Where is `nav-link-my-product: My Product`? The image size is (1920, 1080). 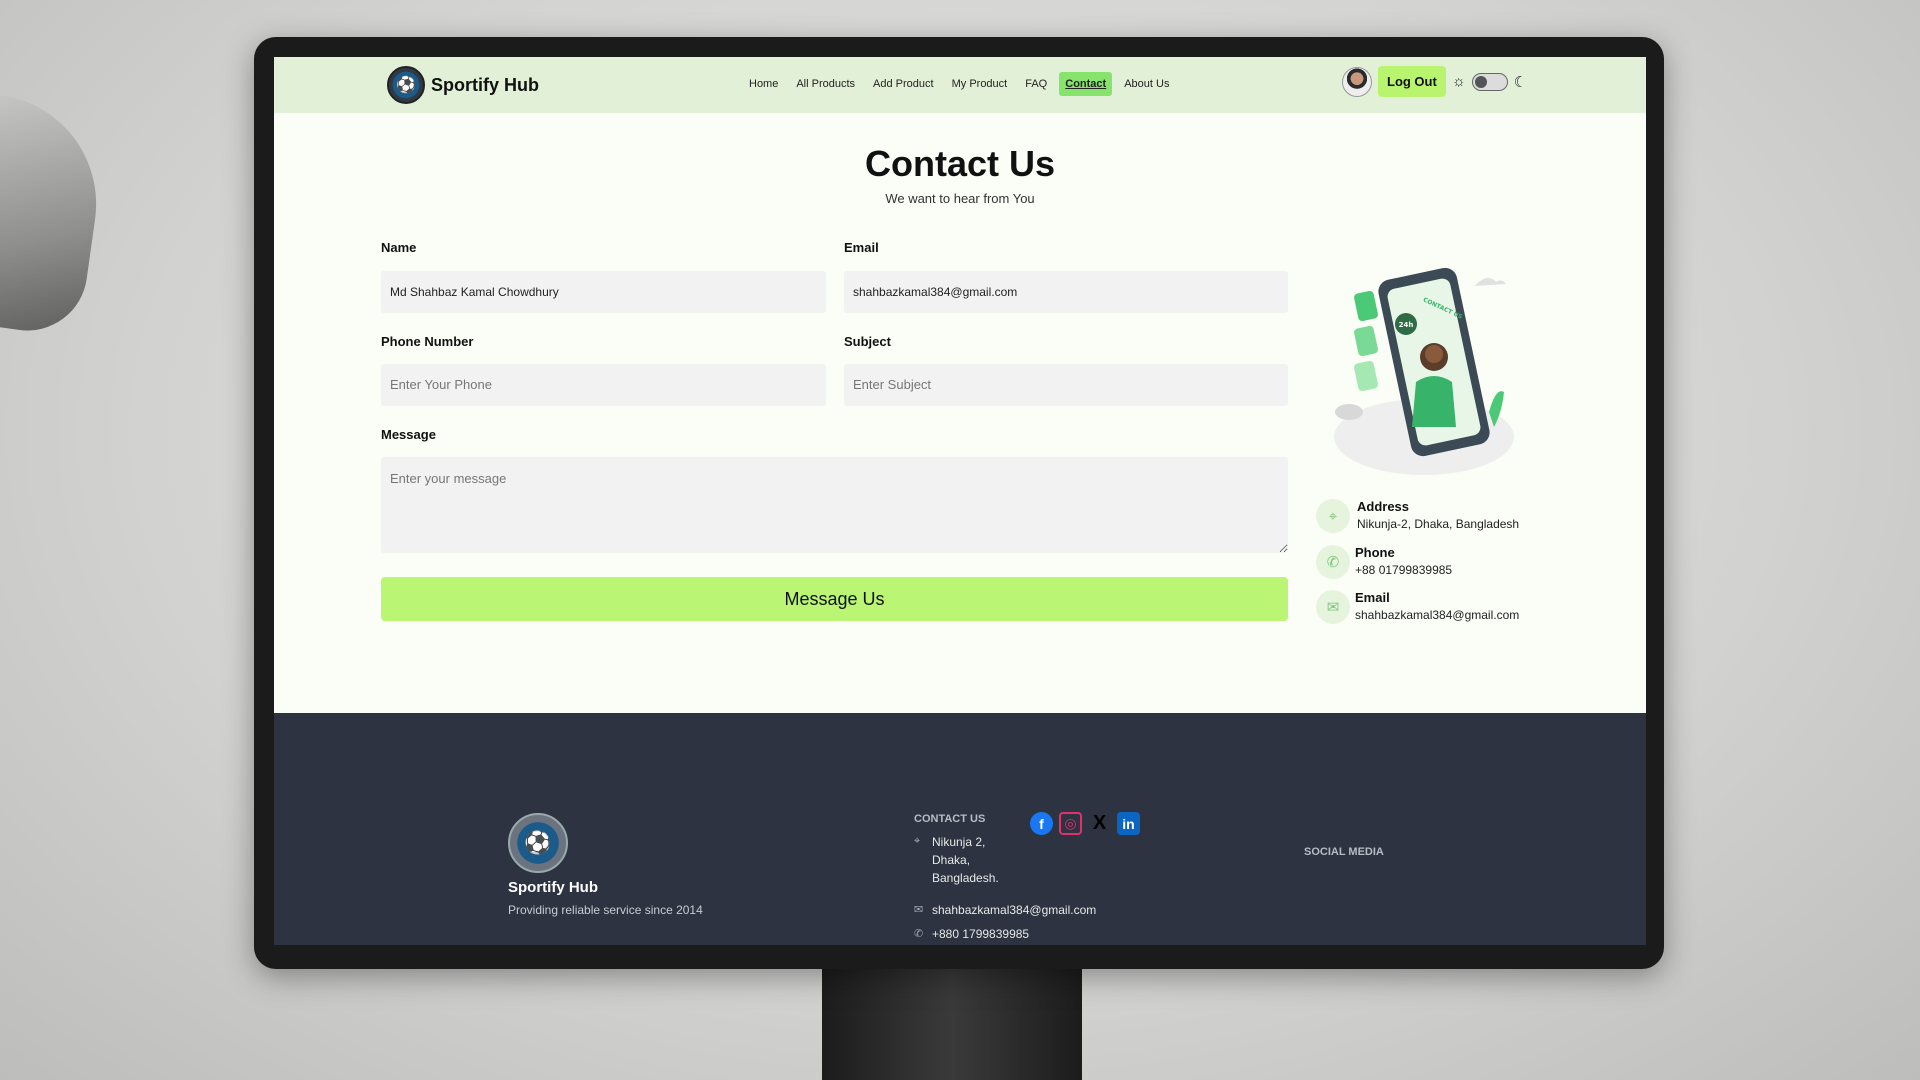
nav-link-my-product: My Product is located at coordinates (980, 84).